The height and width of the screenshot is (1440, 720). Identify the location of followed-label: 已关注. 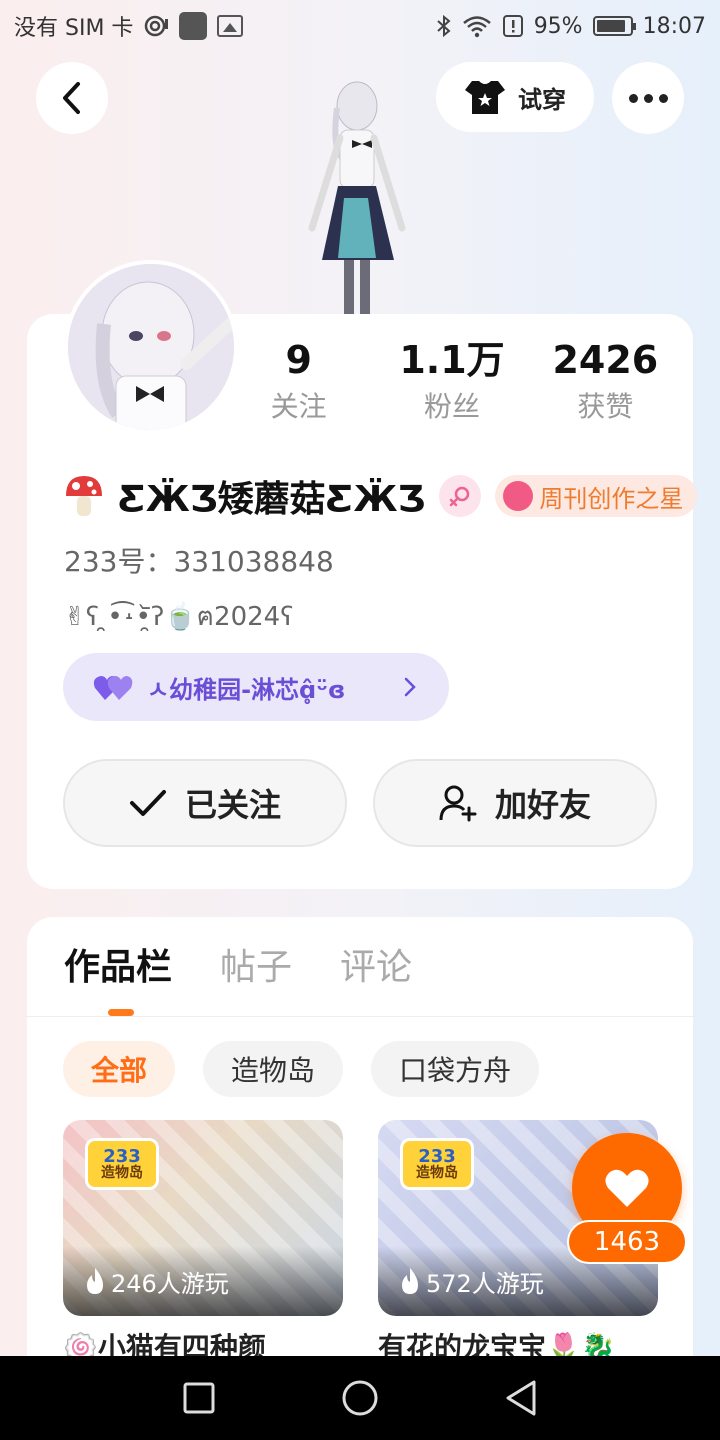
(232, 805).